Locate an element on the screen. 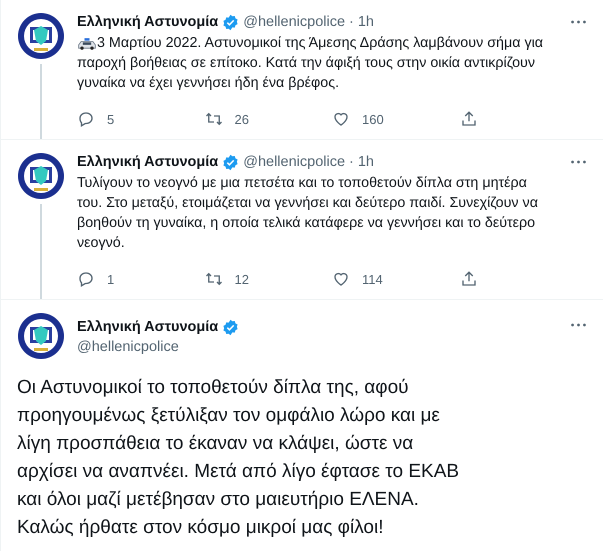  like-count: 114 is located at coordinates (372, 279).